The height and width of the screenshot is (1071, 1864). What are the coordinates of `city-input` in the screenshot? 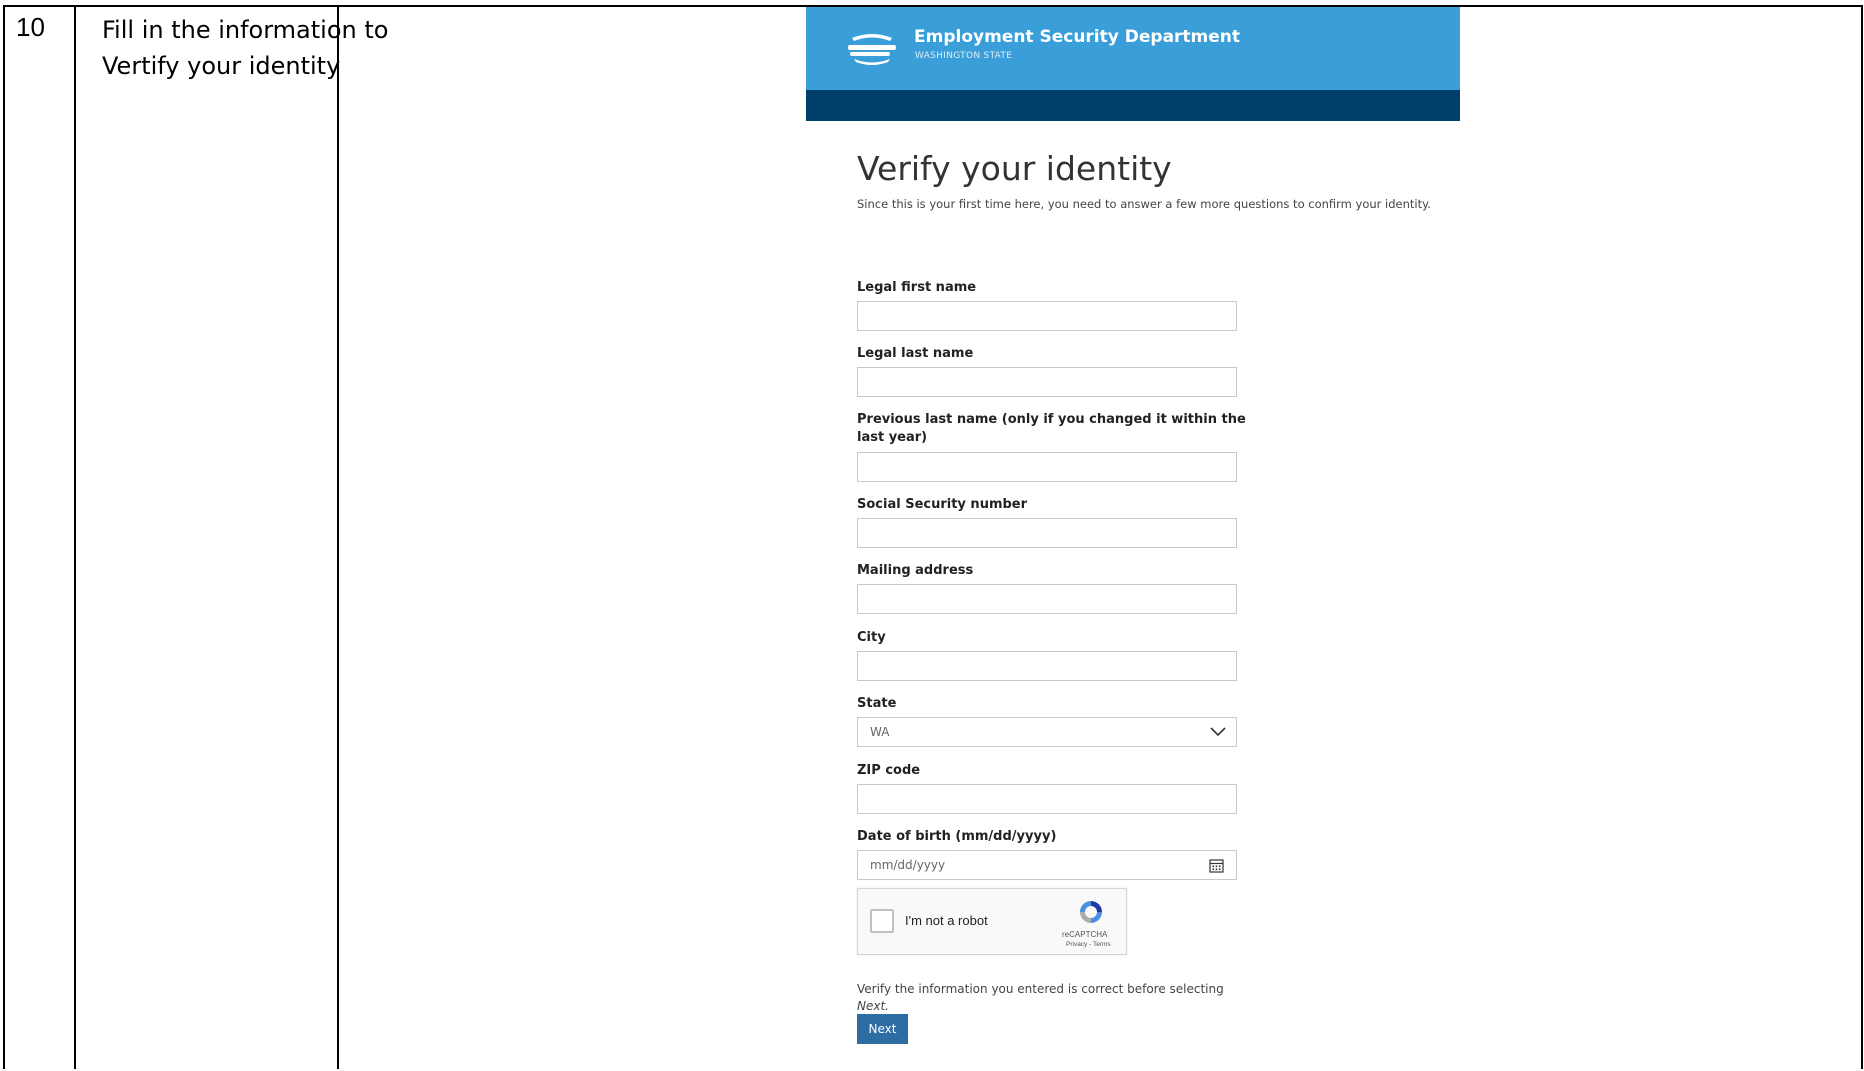 It's located at (1047, 666).